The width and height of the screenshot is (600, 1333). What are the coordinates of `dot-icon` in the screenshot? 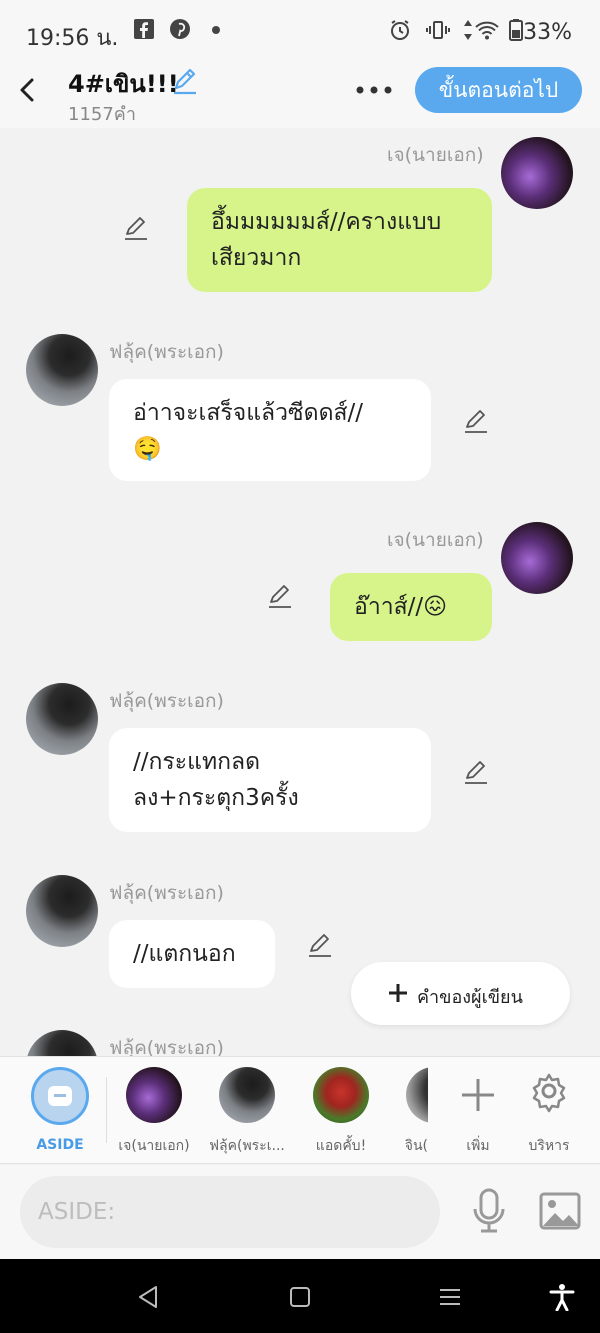 It's located at (216, 30).